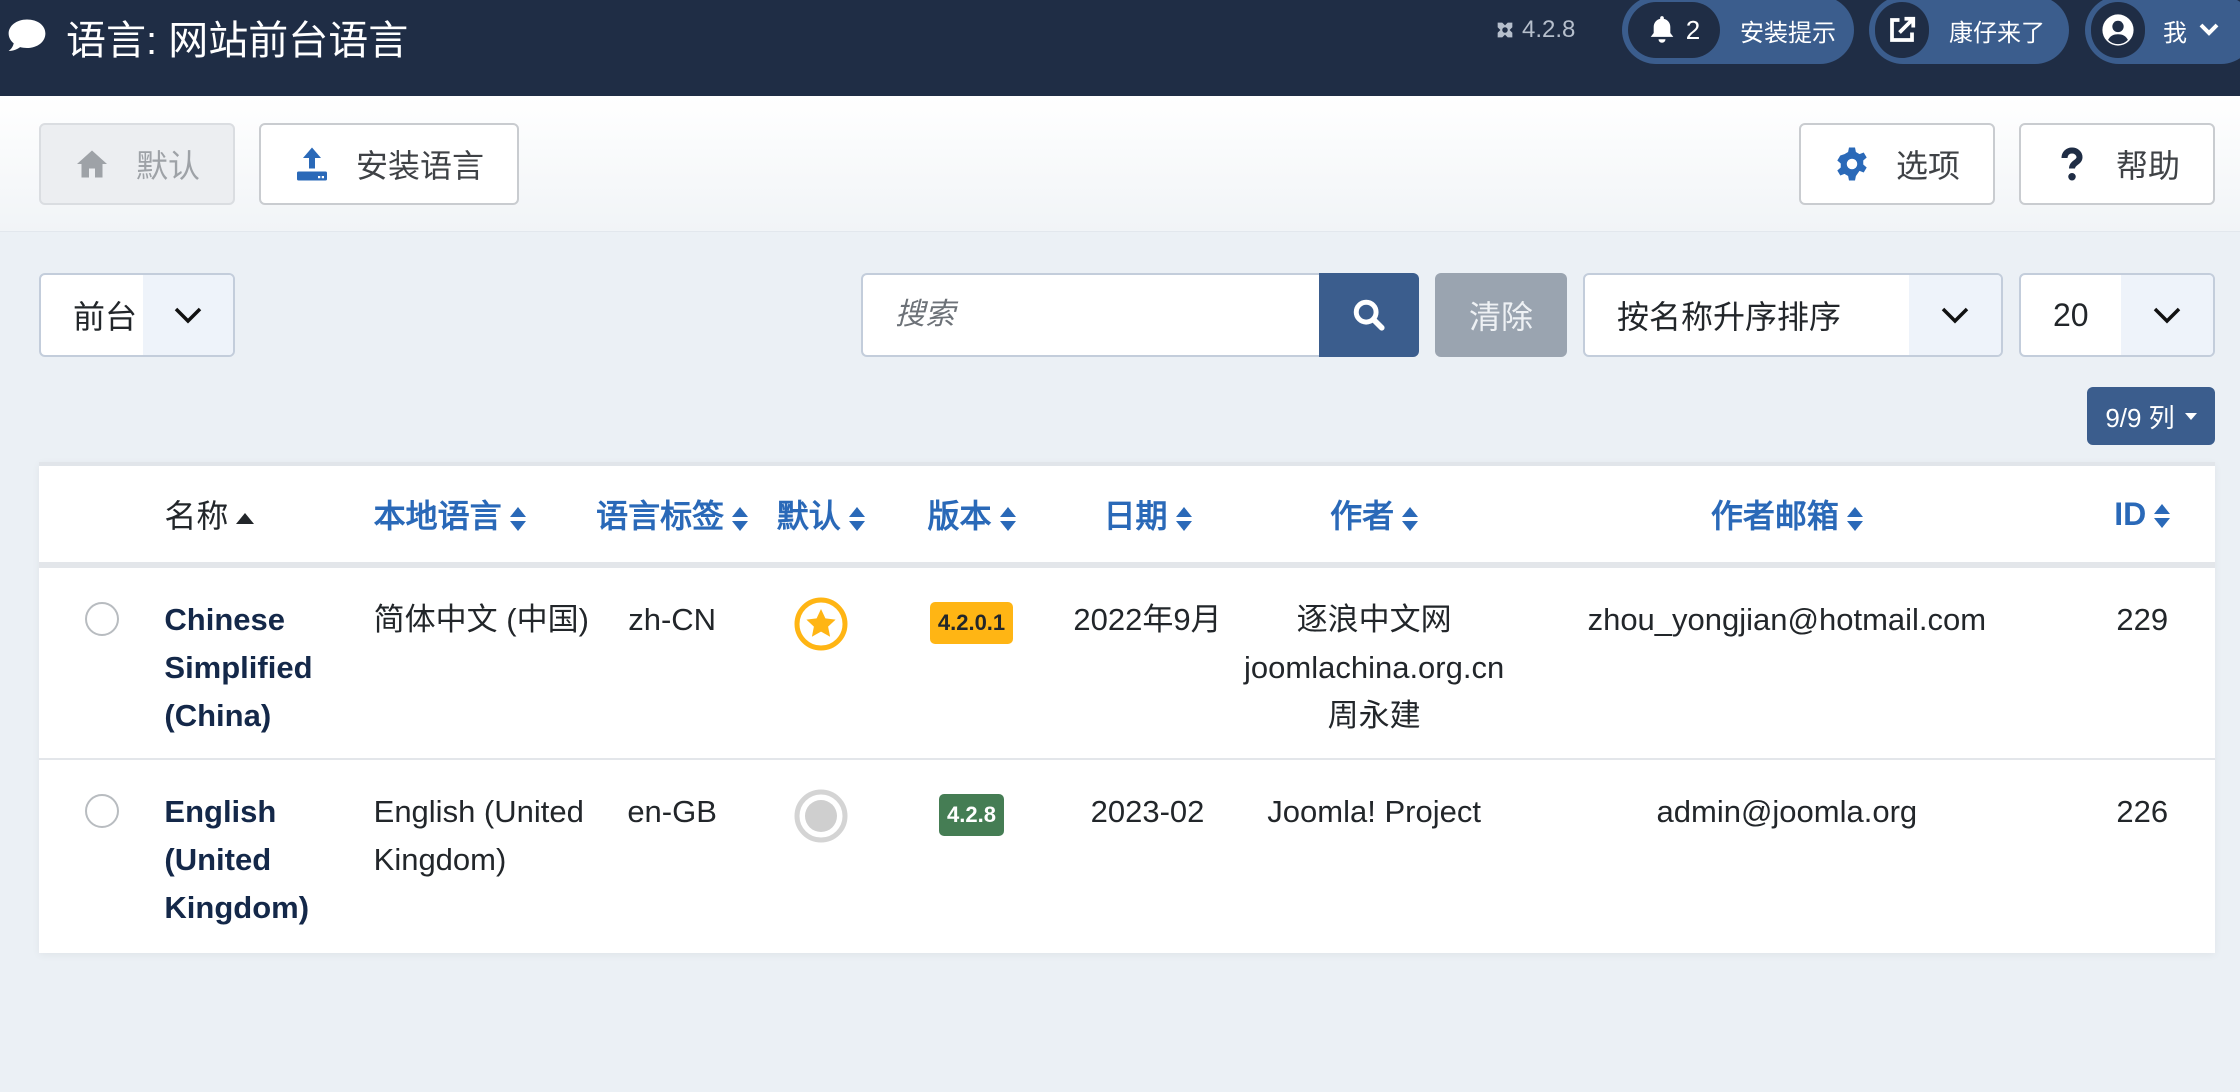 The width and height of the screenshot is (2240, 1092). What do you see at coordinates (1997, 33) in the screenshot?
I see `view-site-label: 康仔来了` at bounding box center [1997, 33].